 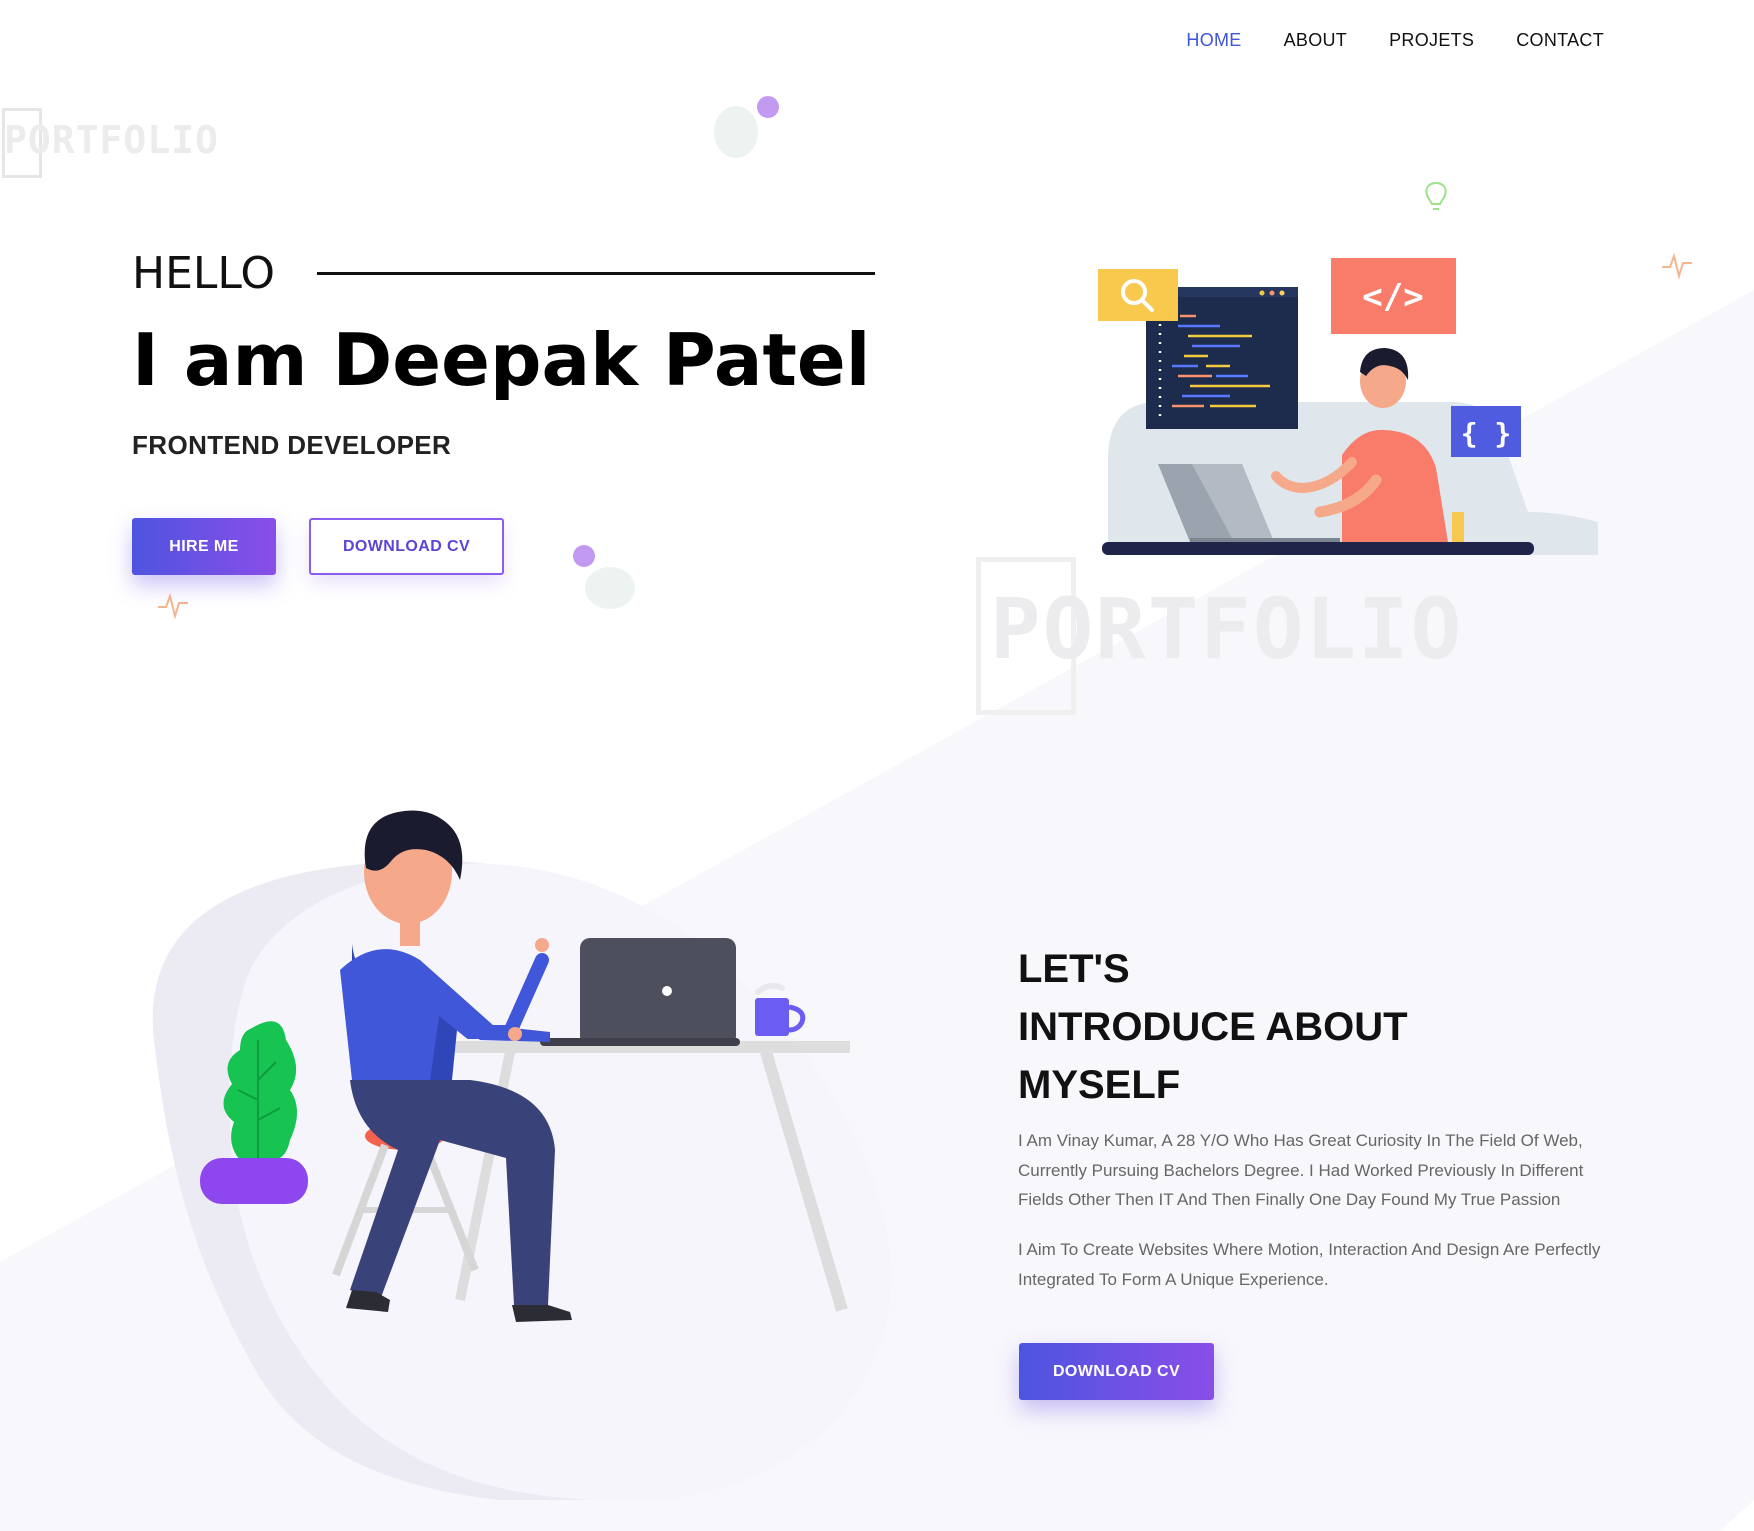 What do you see at coordinates (203, 273) in the screenshot?
I see `greeting-text: HELLO` at bounding box center [203, 273].